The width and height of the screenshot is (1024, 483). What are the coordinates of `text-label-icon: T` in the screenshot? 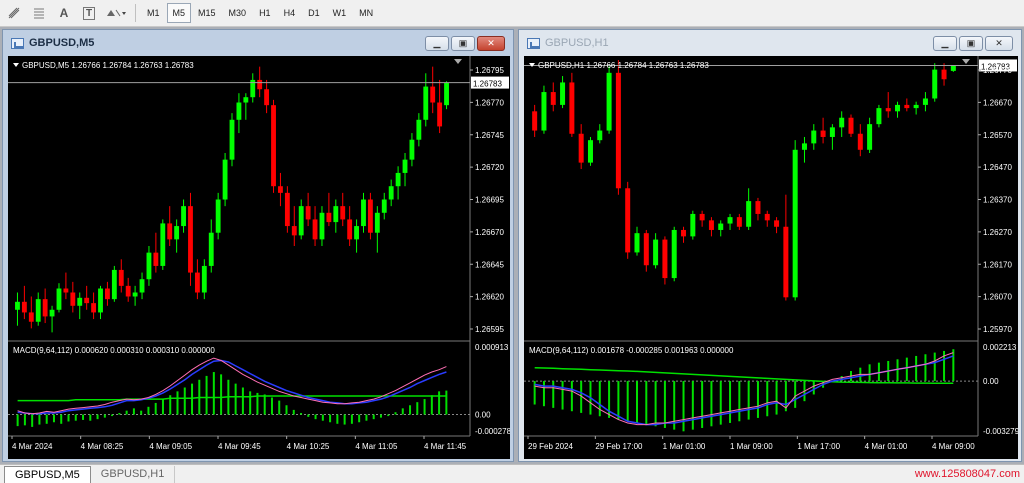 It's located at (89, 13).